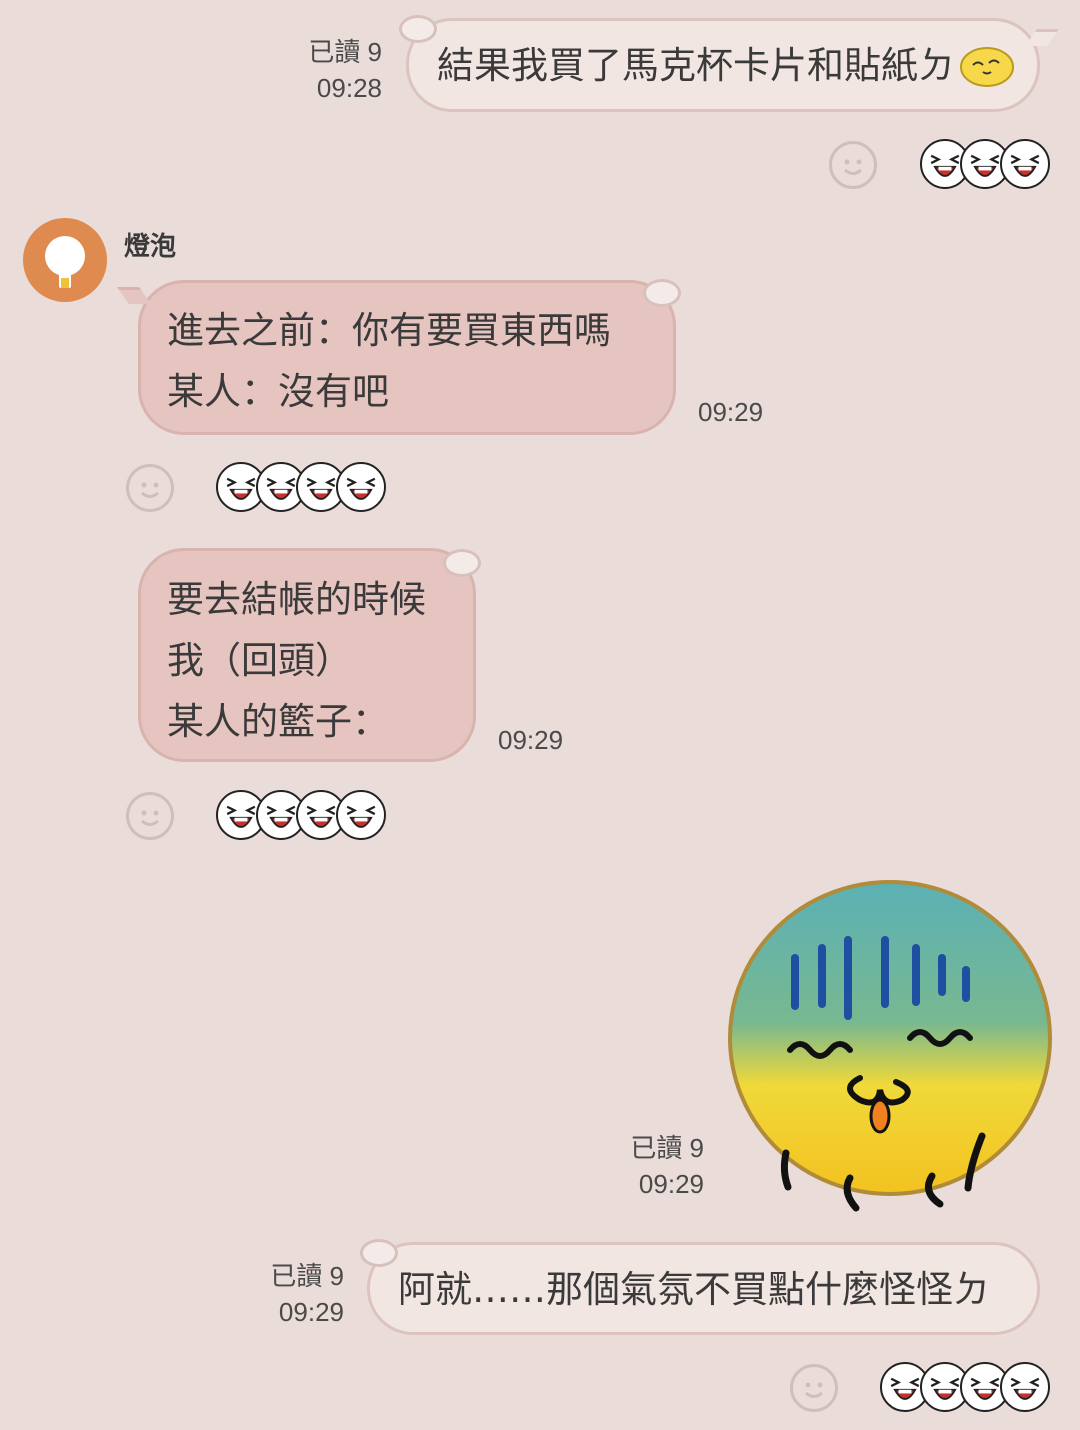 Image resolution: width=1080 pixels, height=1430 pixels. Describe the element at coordinates (696, 65) in the screenshot. I see `message-text: 結果我買了馬克杯卡片和貼紙ㄉ` at that location.